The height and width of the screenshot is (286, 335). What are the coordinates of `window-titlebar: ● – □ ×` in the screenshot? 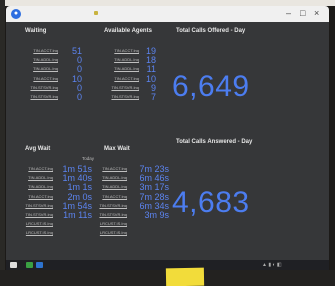 It's located at (167, 14).